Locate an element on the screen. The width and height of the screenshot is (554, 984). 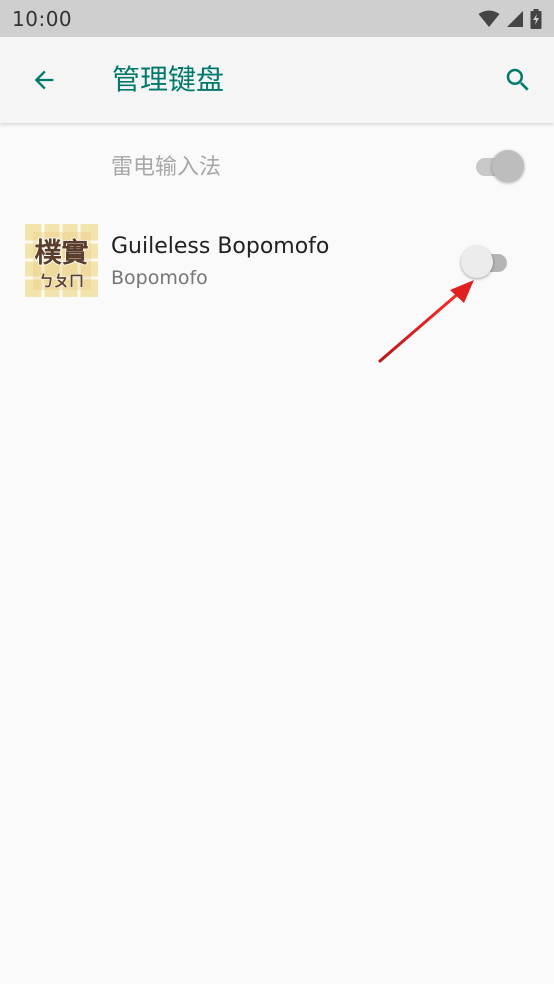
wifi-icon is located at coordinates (489, 18).